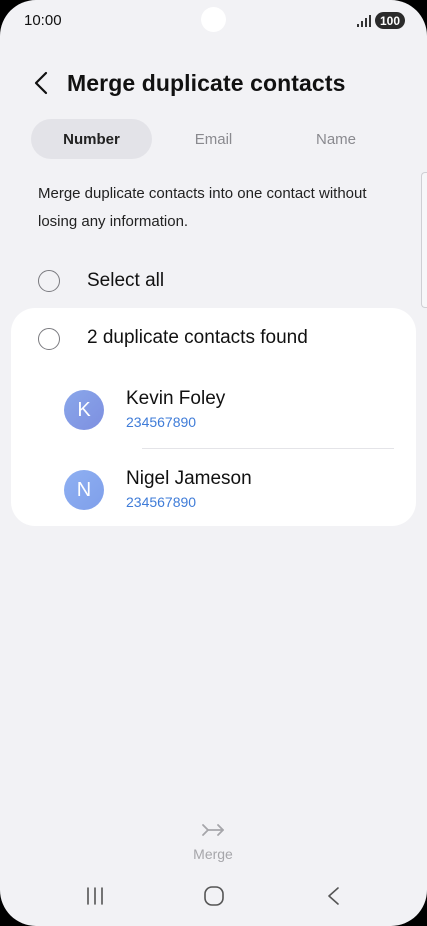 The image size is (427, 926). Describe the element at coordinates (176, 398) in the screenshot. I see `contact-name: Kevin Foley` at that location.